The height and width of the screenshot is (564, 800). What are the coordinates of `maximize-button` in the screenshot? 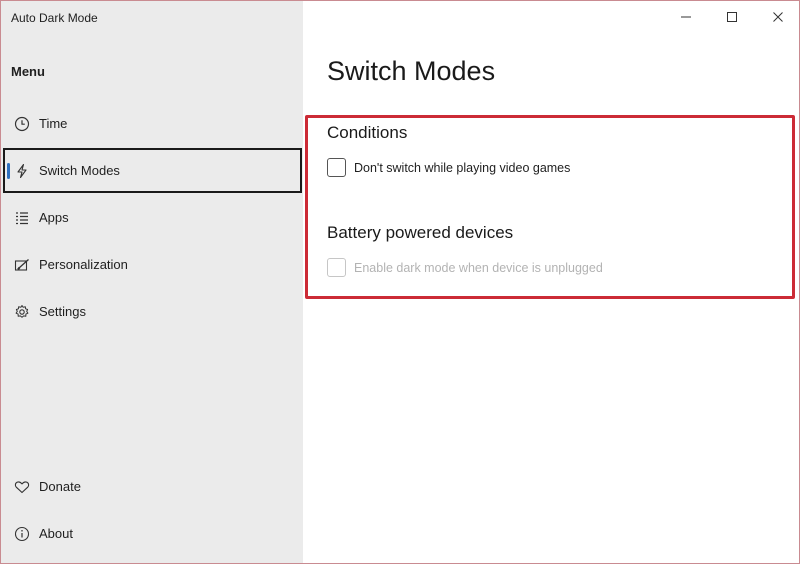 It's located at (732, 17).